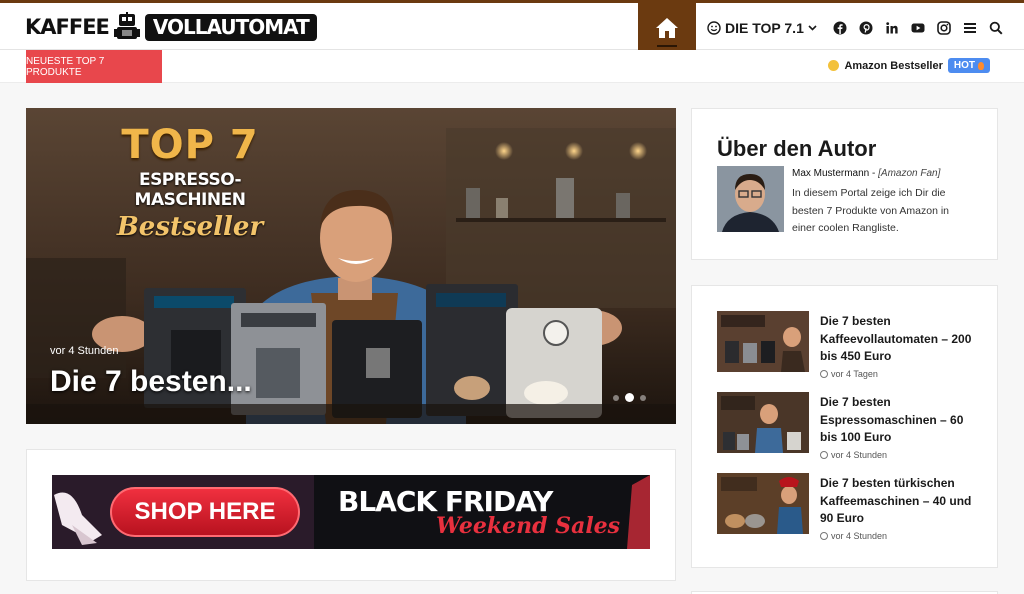 This screenshot has height=594, width=1024. What do you see at coordinates (190, 227) in the screenshot?
I see `hero-badge-script: Bestseller` at bounding box center [190, 227].